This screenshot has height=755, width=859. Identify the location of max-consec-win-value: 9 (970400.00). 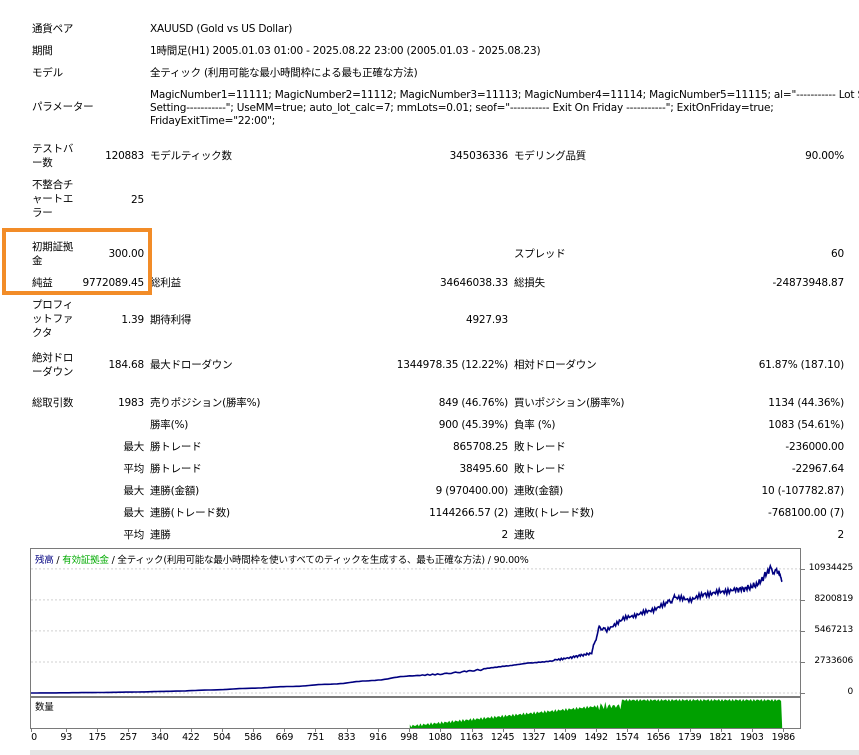
(472, 491).